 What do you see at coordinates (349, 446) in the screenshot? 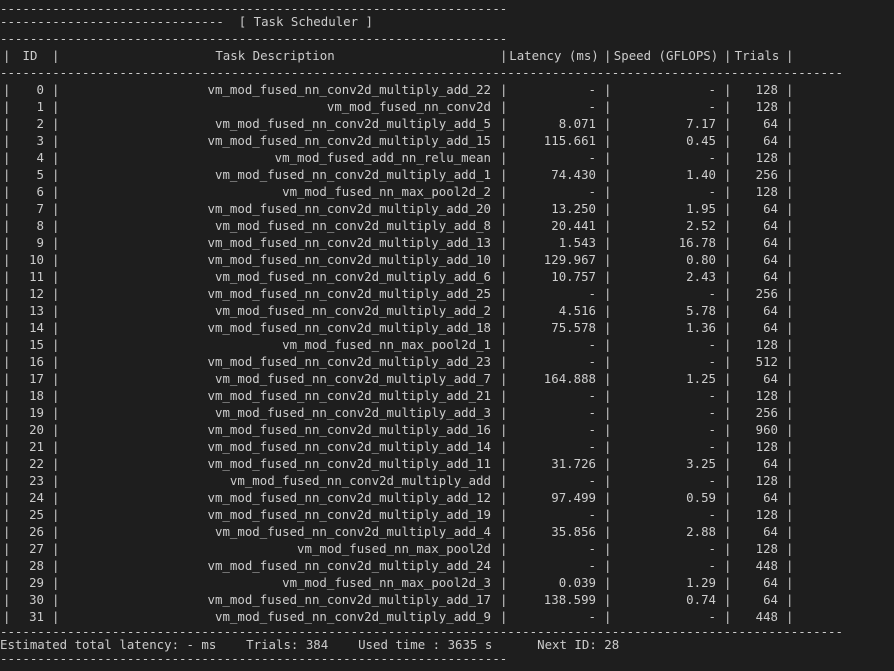
I see `row-task-description: vm_mod_fused_nn_conv2d_multiply_add_14` at bounding box center [349, 446].